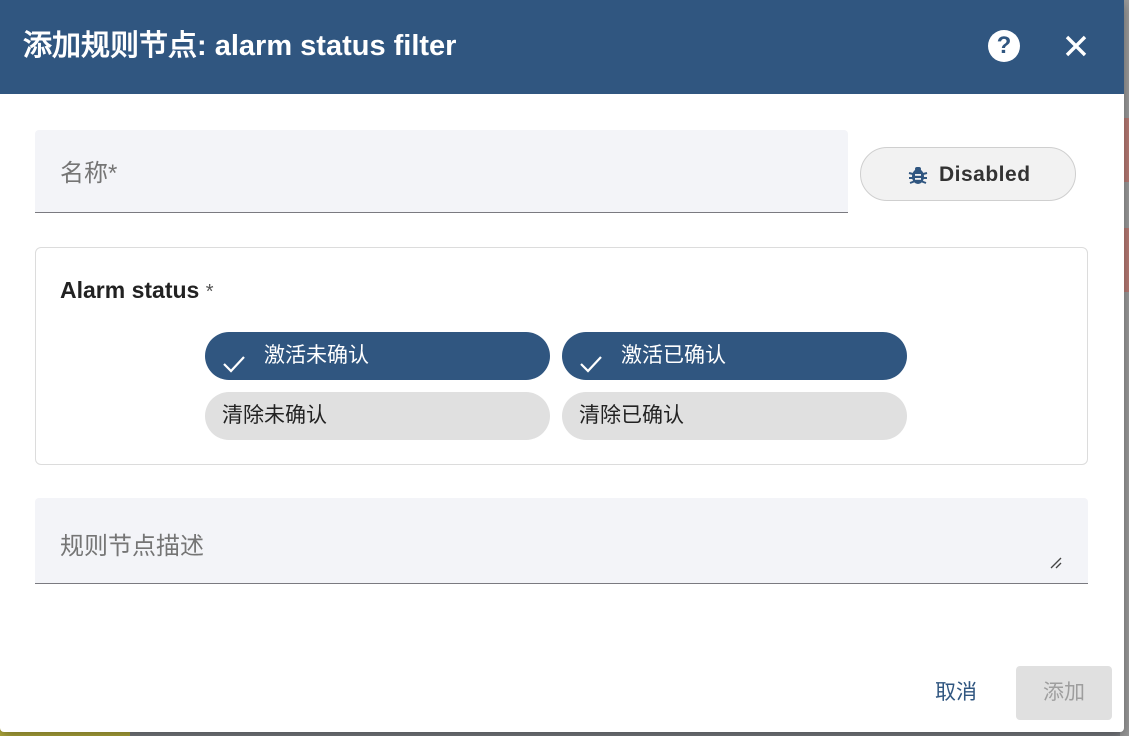  I want to click on chip-cleared-unack: 清除未确认, so click(377, 416).